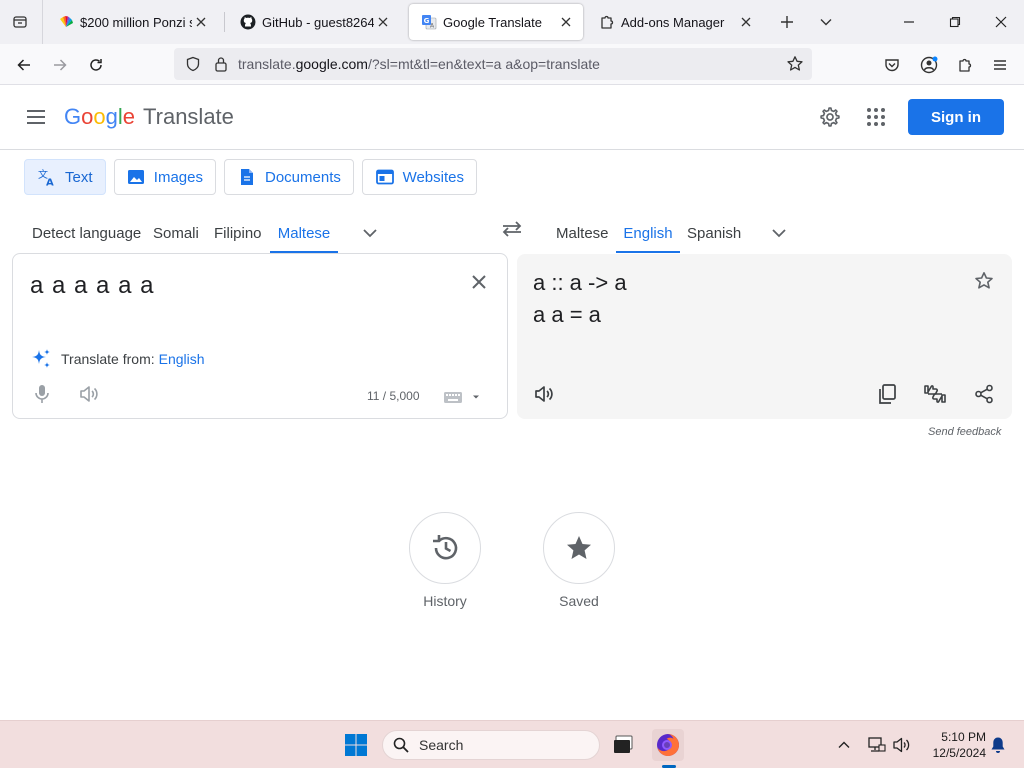 The width and height of the screenshot is (1024, 768). Describe the element at coordinates (89, 394) in the screenshot. I see `listen-source-button` at that location.